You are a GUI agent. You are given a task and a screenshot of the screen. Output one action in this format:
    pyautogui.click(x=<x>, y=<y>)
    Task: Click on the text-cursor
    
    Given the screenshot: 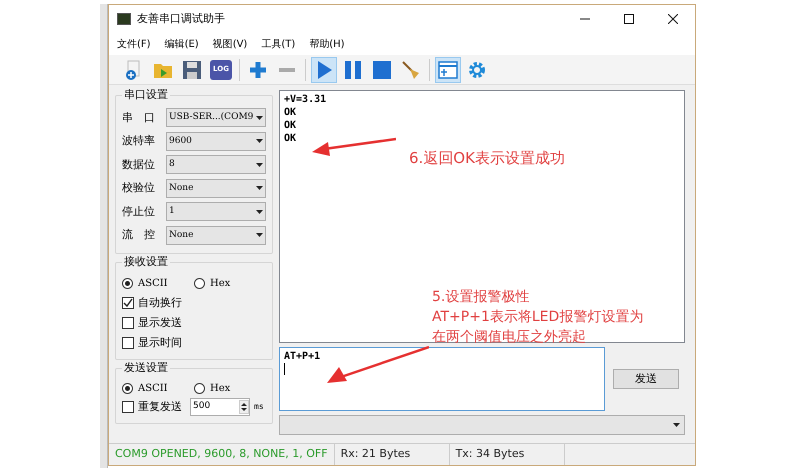 What is the action you would take?
    pyautogui.click(x=284, y=369)
    